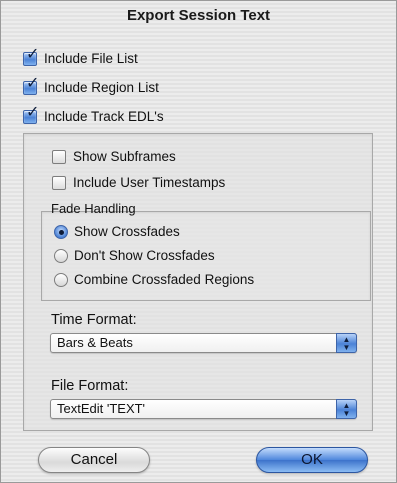  What do you see at coordinates (149, 182) in the screenshot?
I see `include-user-timestamps-label: Include User Timestamps` at bounding box center [149, 182].